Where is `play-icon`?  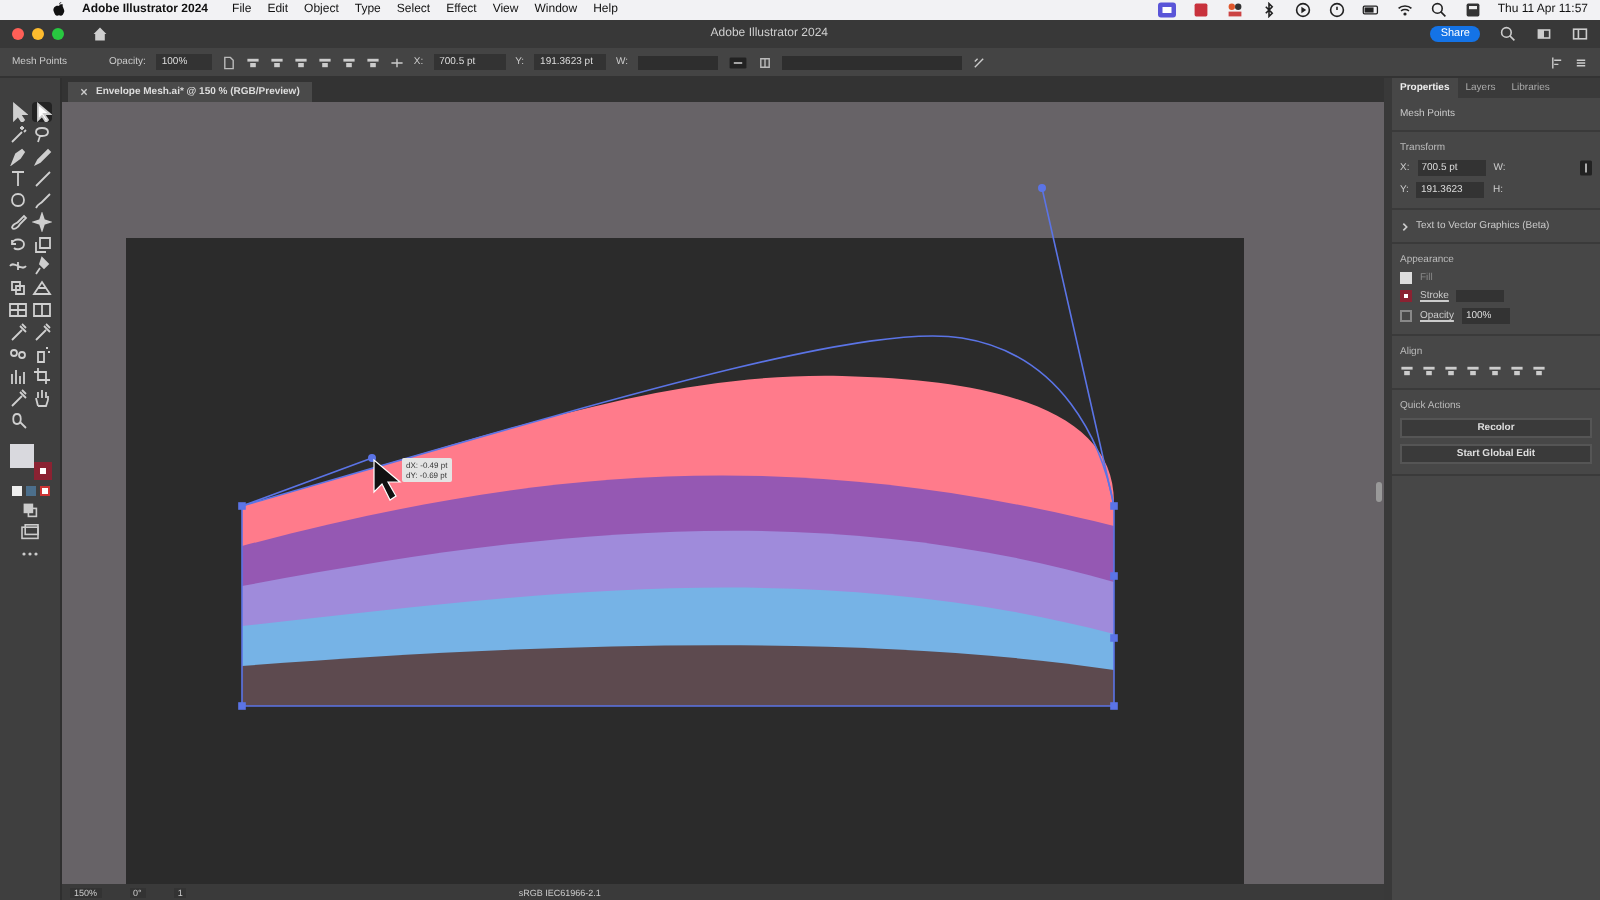
play-icon is located at coordinates (1302, 10).